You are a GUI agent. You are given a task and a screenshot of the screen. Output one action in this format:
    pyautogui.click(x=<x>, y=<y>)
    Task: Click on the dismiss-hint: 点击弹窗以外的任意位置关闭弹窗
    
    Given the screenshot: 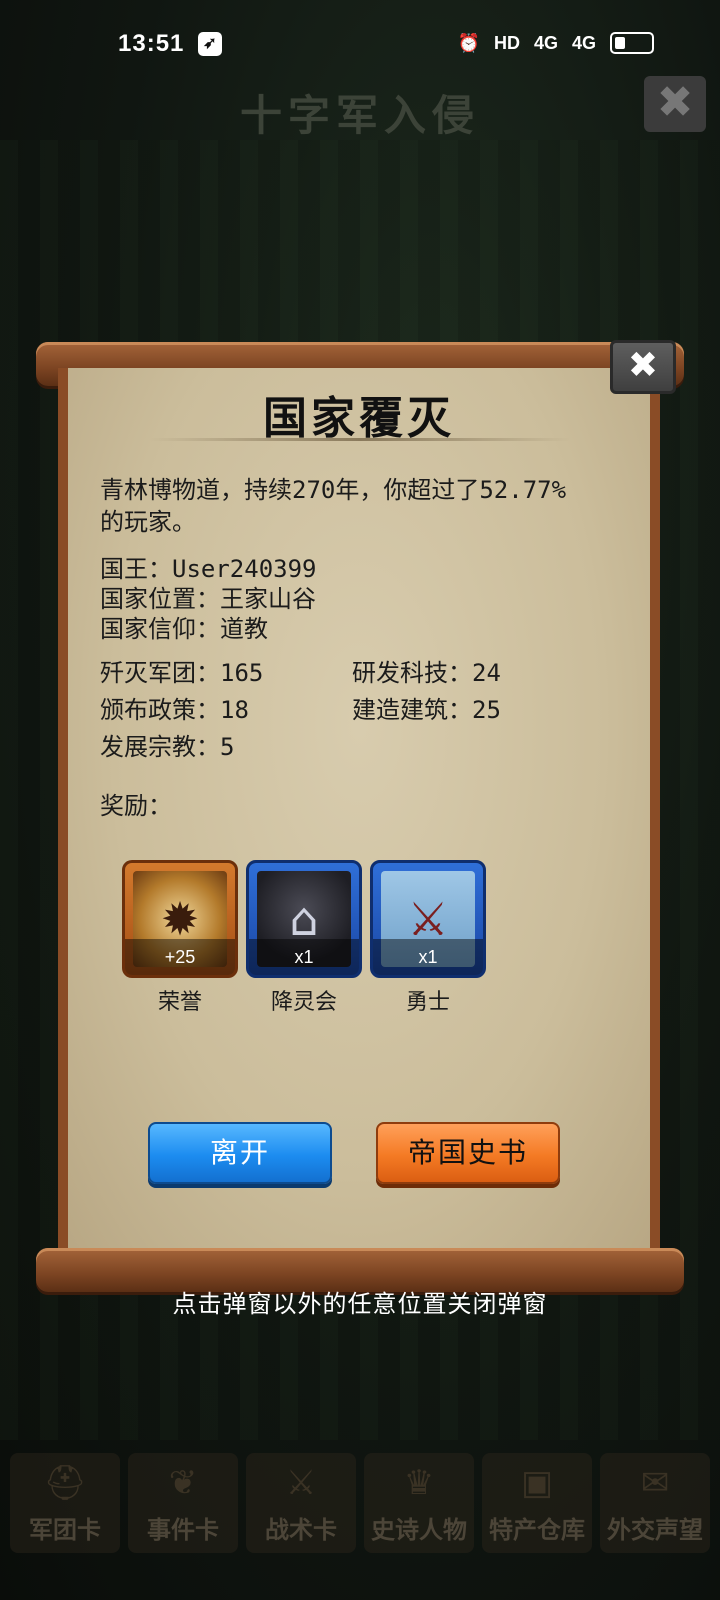 What is the action you would take?
    pyautogui.click(x=360, y=1304)
    